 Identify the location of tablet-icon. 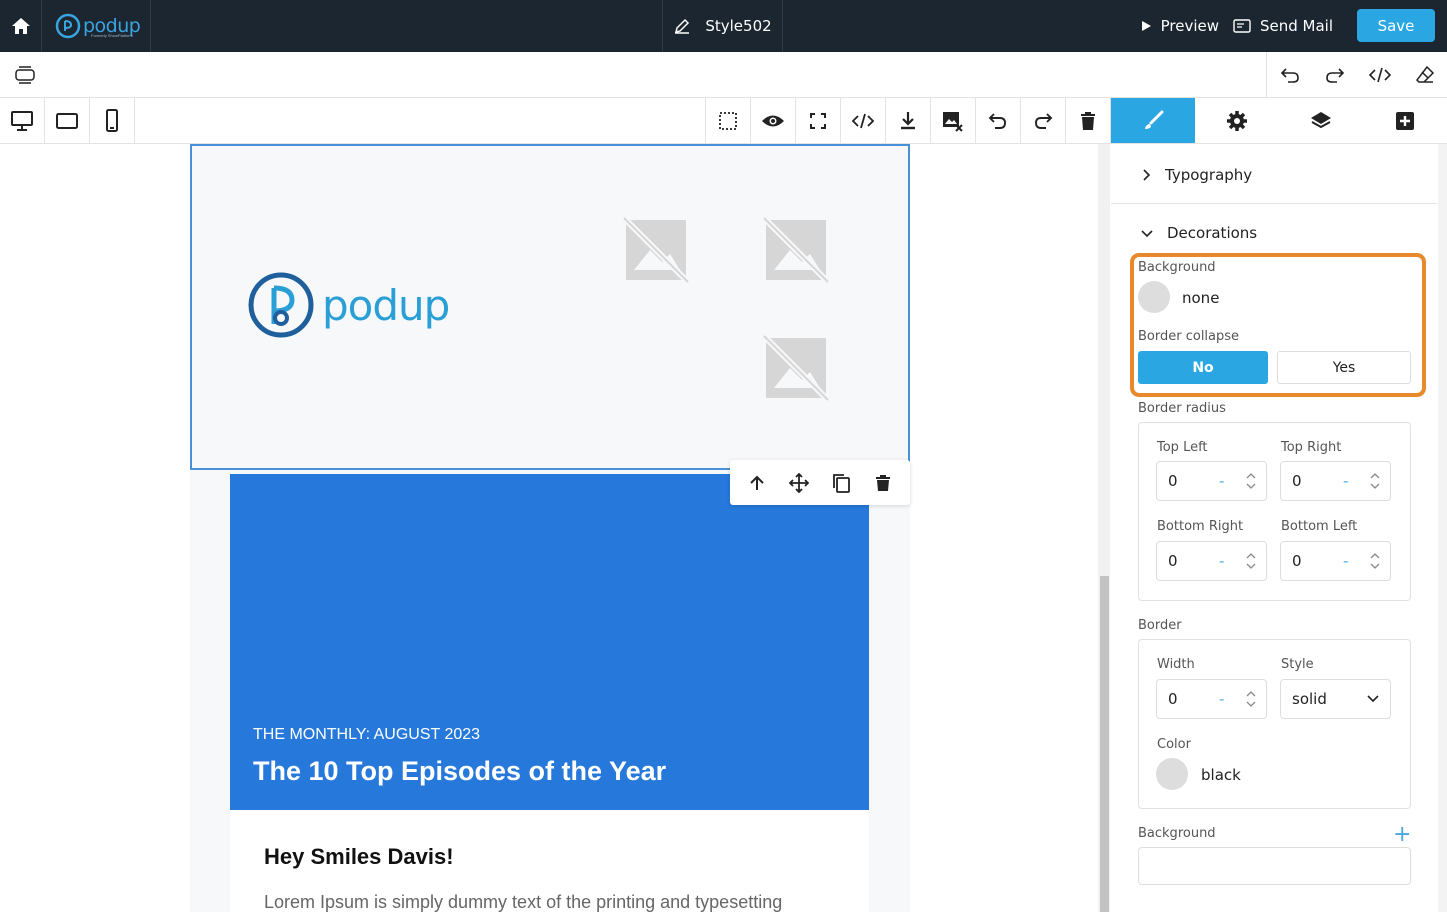
(67, 120).